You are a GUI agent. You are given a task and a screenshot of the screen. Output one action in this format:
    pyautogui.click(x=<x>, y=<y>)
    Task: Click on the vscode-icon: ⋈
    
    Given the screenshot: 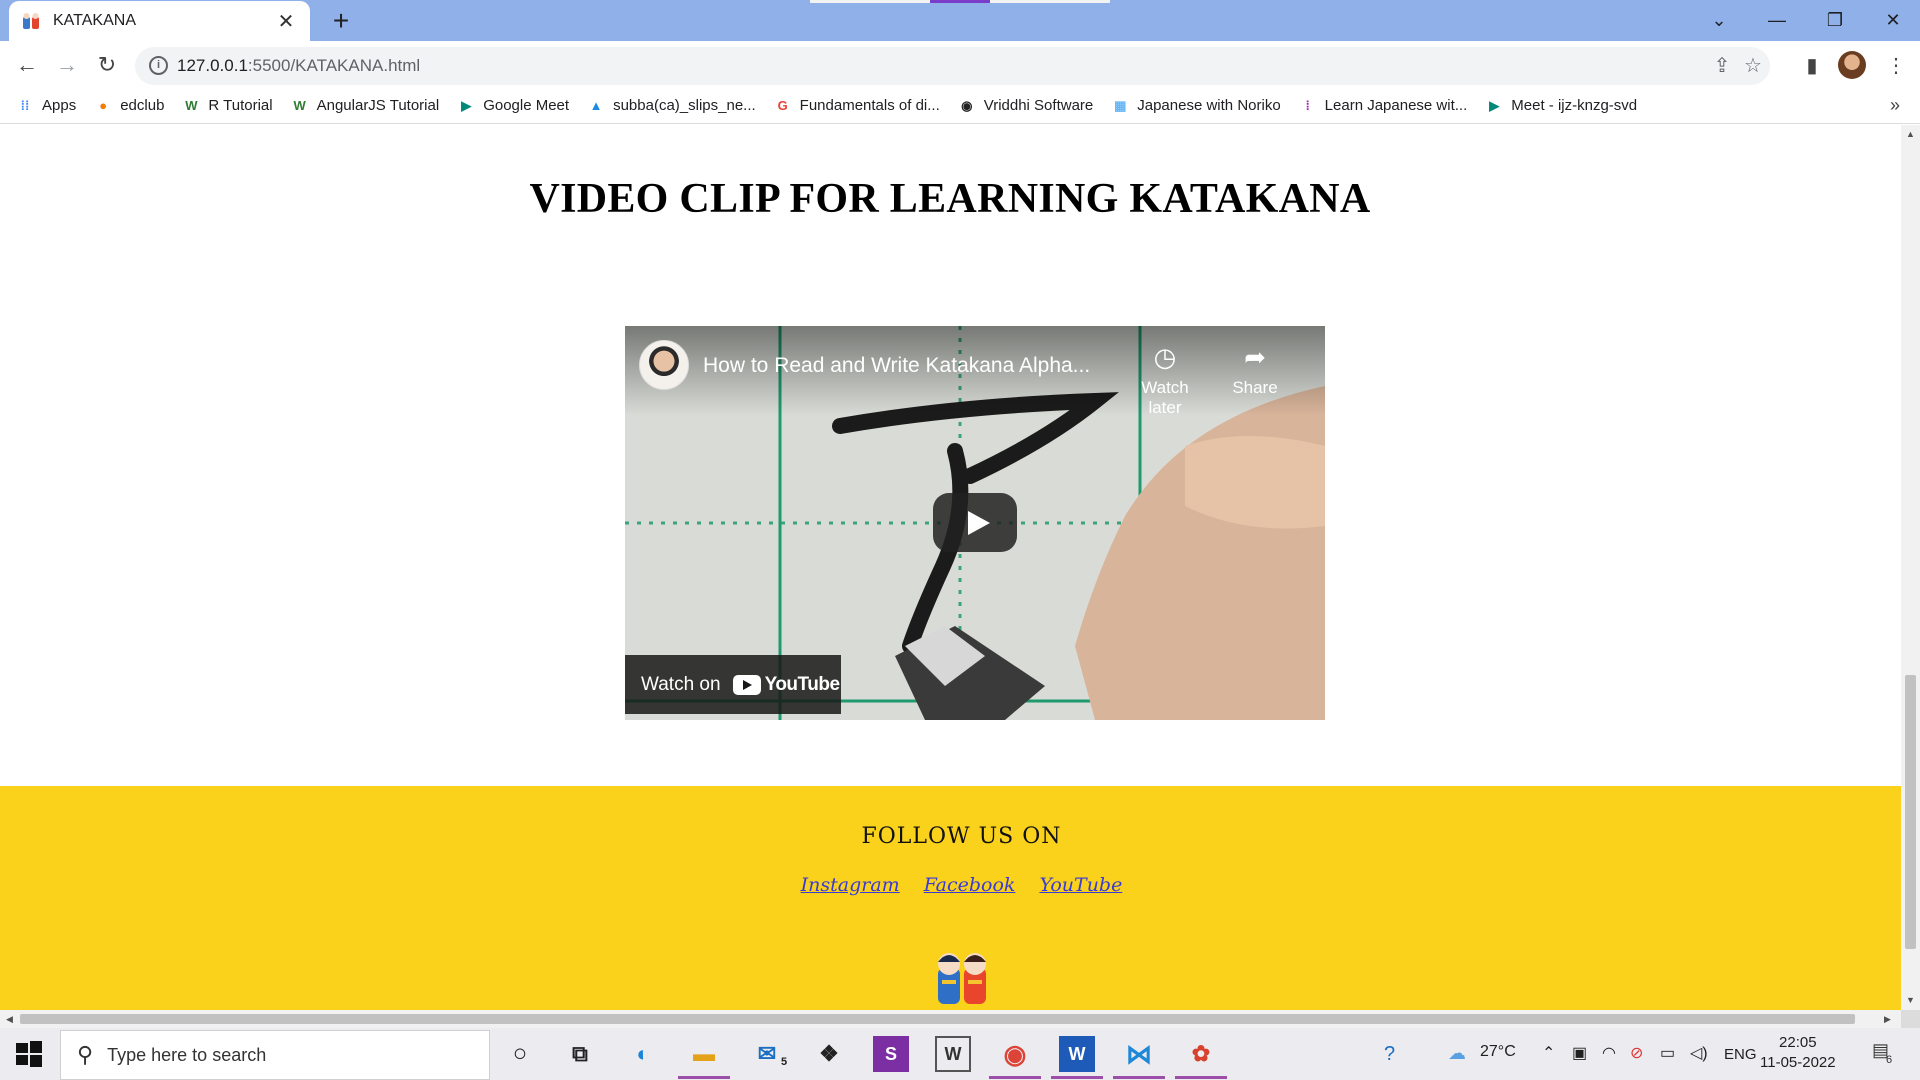 What is the action you would take?
    pyautogui.click(x=1139, y=1054)
    